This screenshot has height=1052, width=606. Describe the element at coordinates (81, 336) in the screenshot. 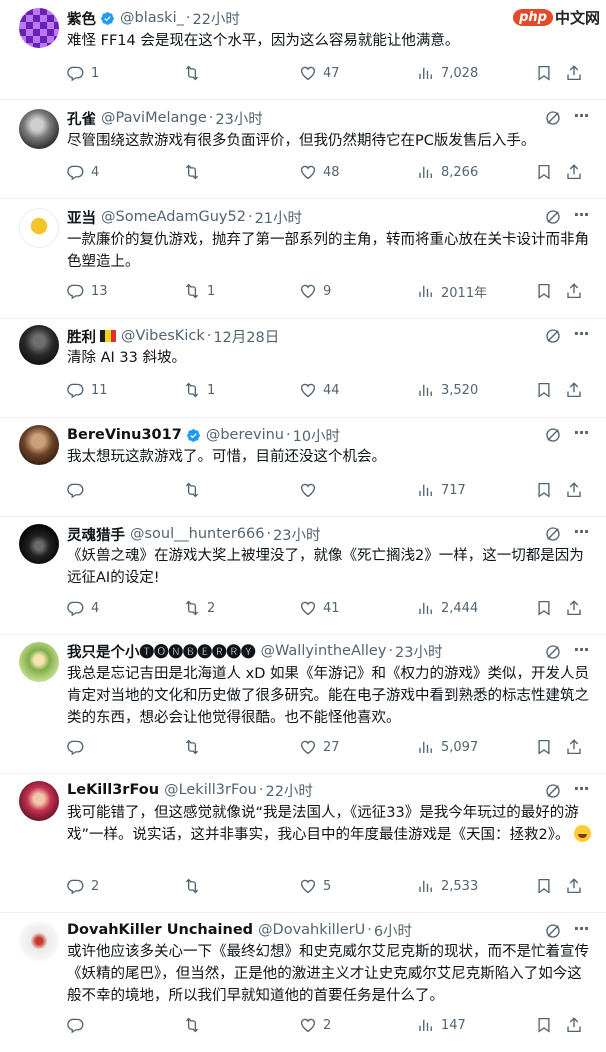

I see `display-name: 胜利` at that location.